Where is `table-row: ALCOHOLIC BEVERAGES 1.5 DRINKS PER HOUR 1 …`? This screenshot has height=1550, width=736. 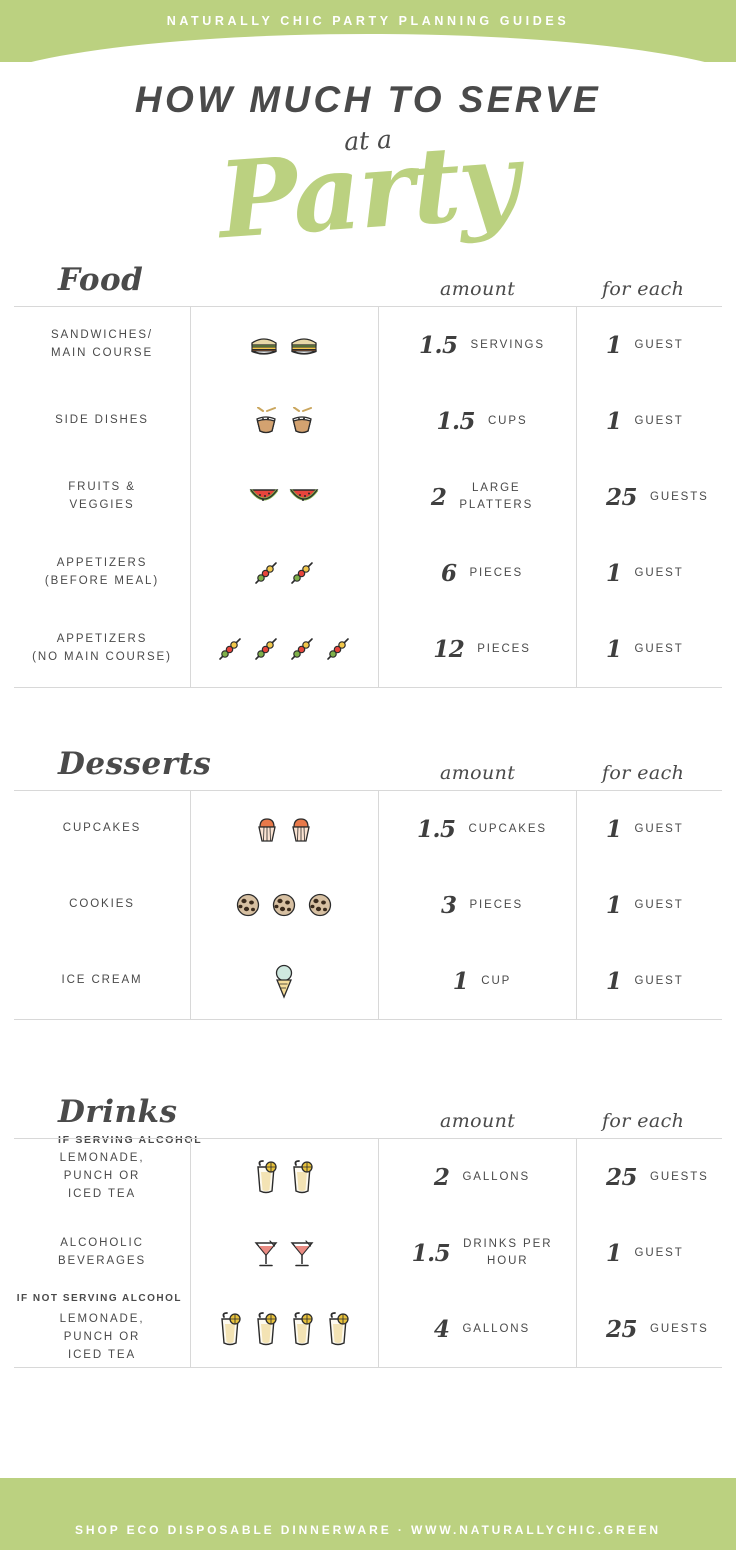
table-row: ALCOHOLIC BEVERAGES 1.5 DRINKS PER HOUR 1 … is located at coordinates (368, 1253).